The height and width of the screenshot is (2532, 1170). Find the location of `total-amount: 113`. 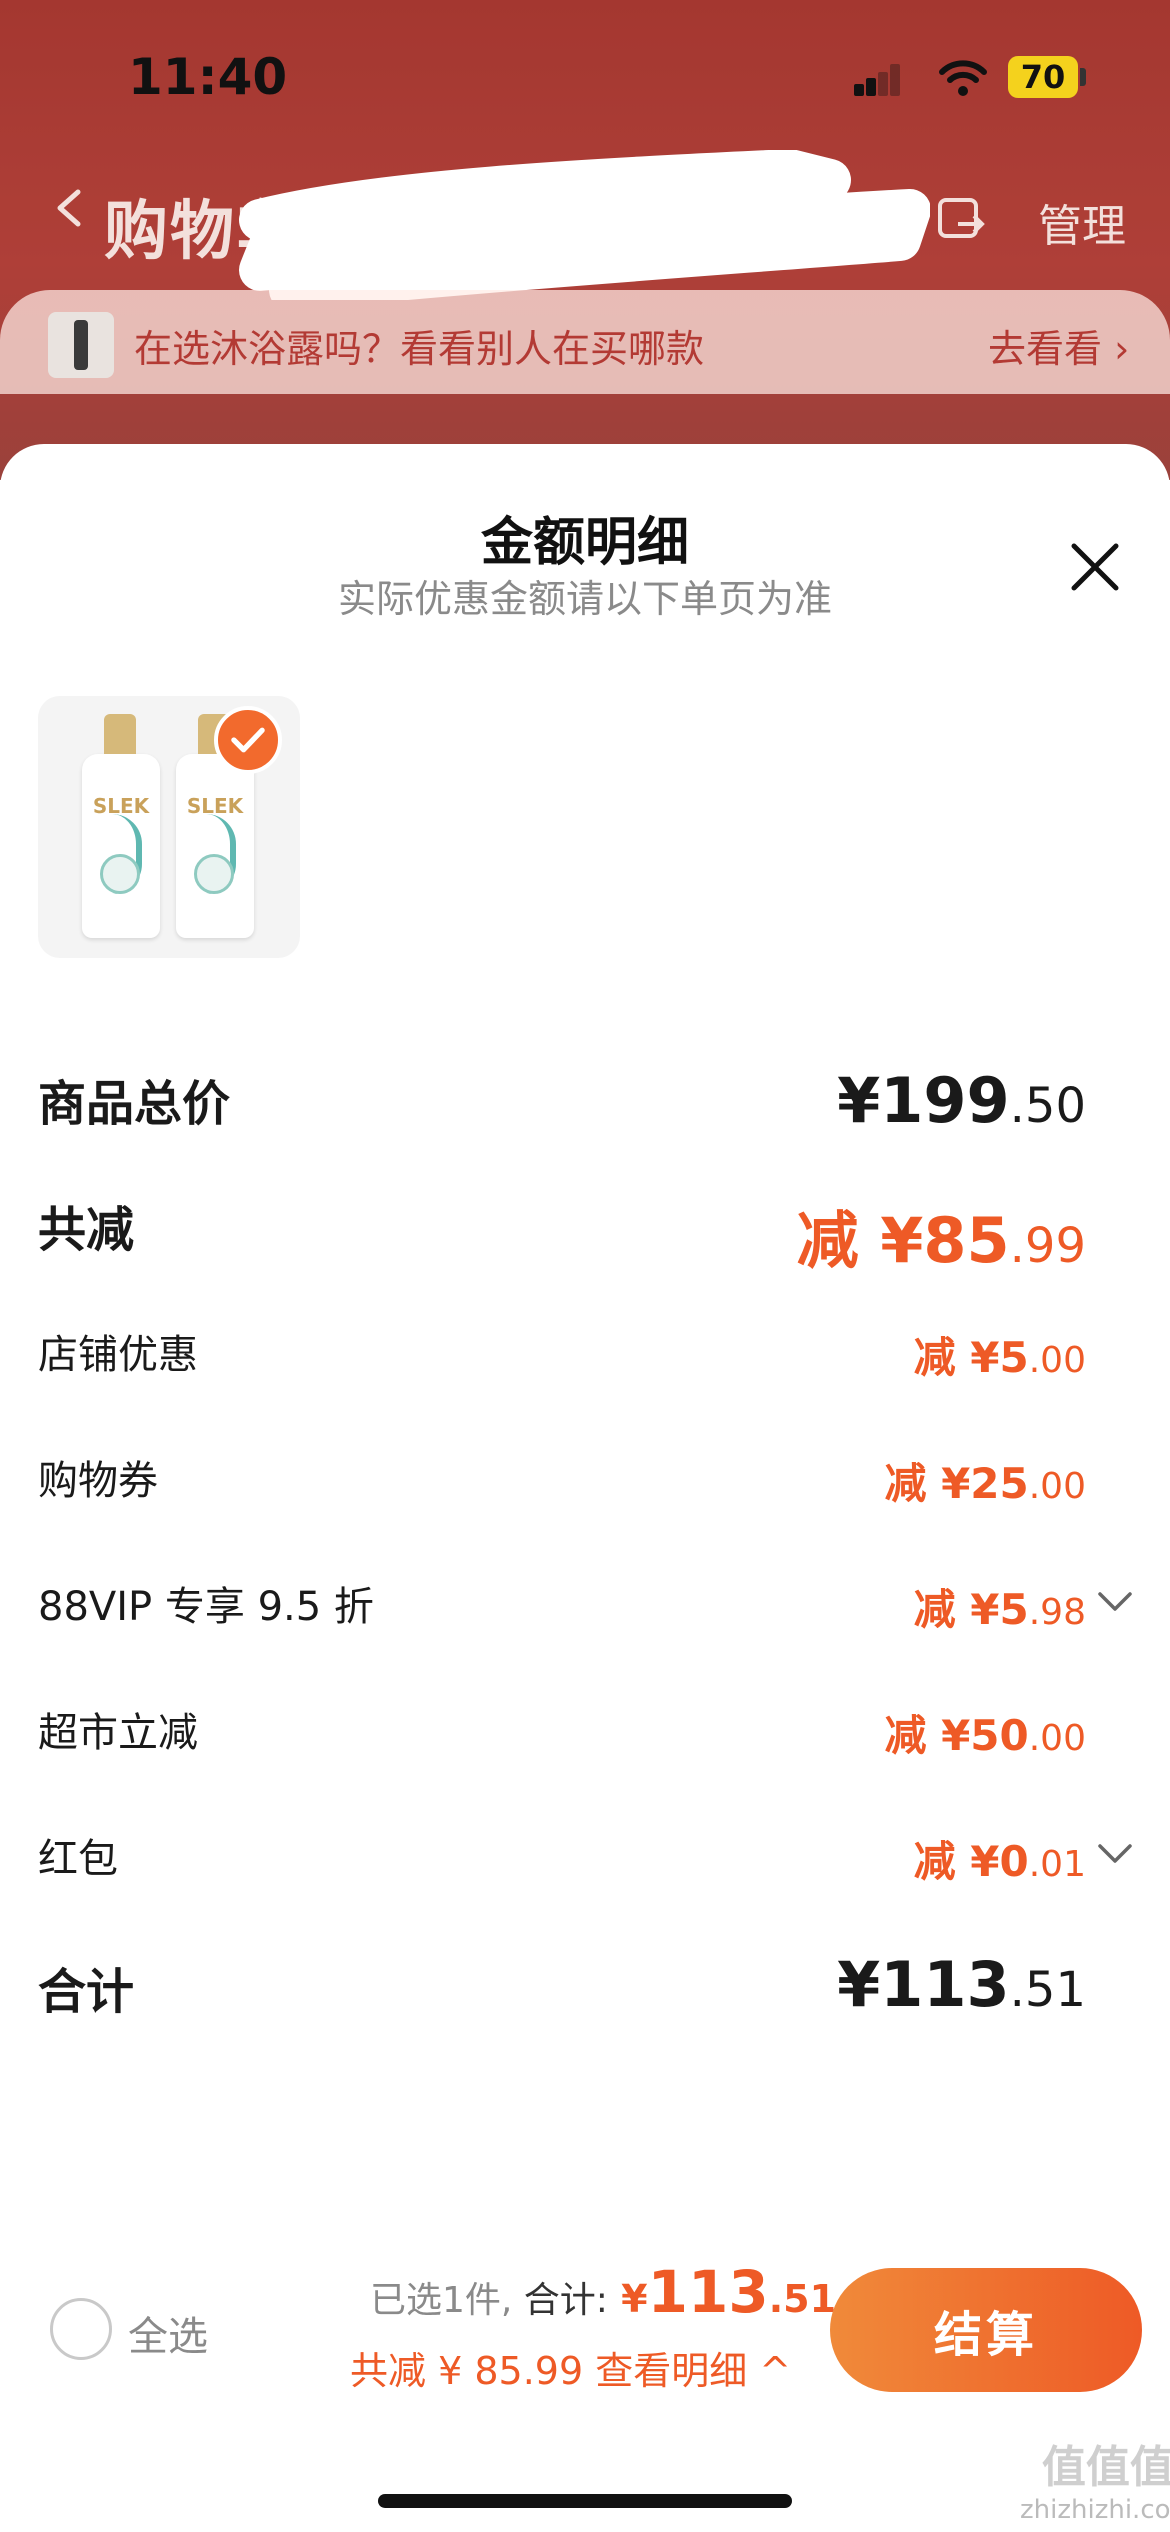

total-amount: 113 is located at coordinates (708, 2292).